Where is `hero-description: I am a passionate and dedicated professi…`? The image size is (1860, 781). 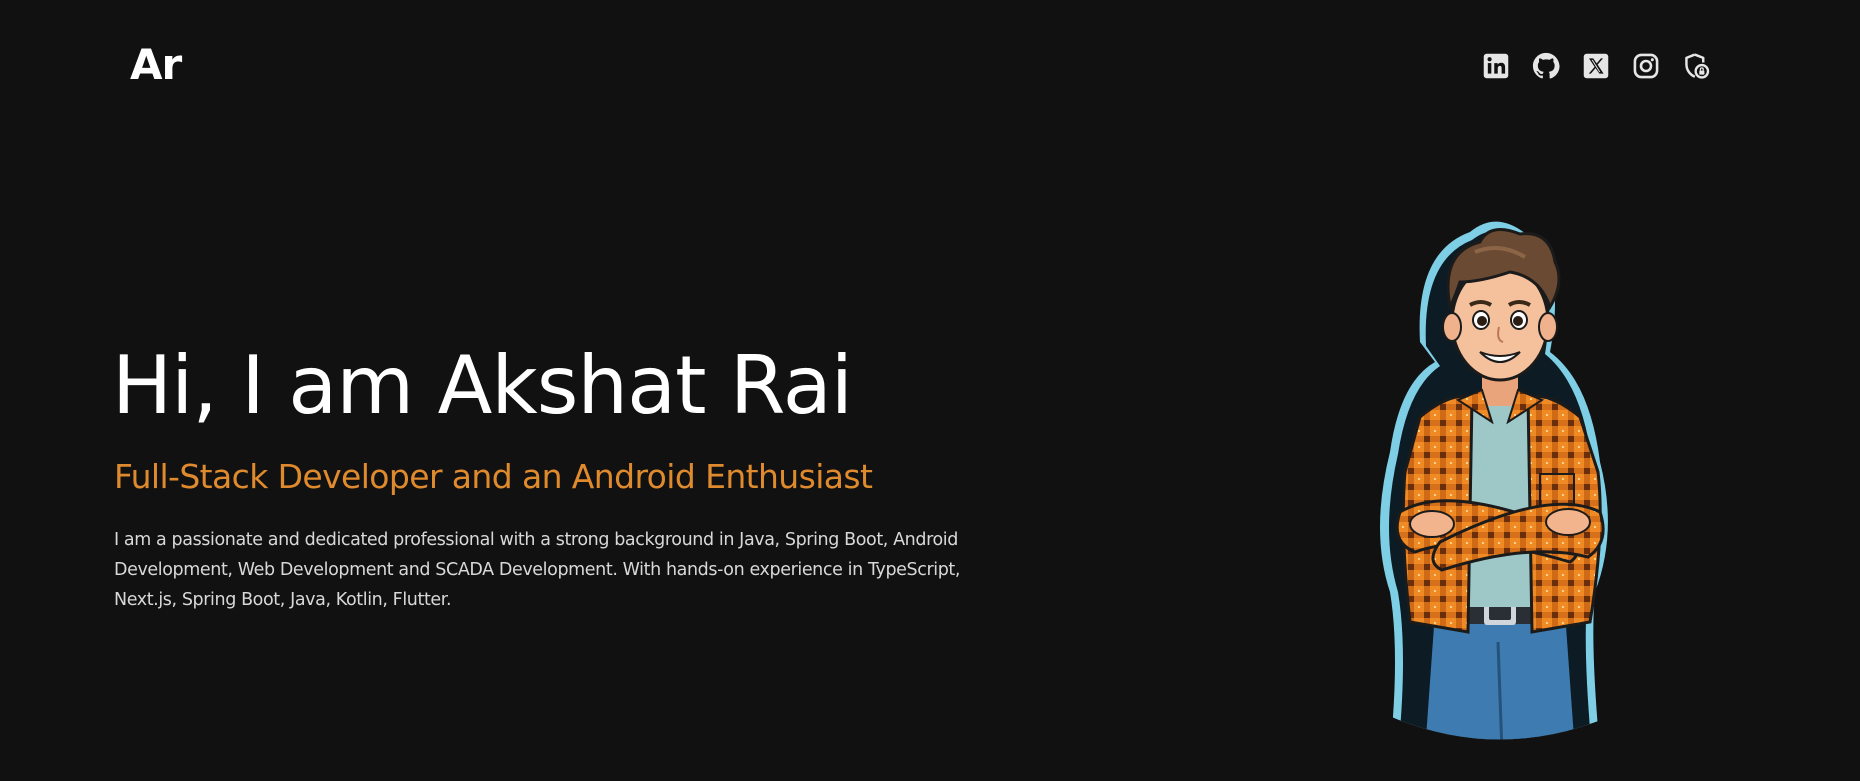
hero-description: I am a passionate and dedicated professi… is located at coordinates (537, 570).